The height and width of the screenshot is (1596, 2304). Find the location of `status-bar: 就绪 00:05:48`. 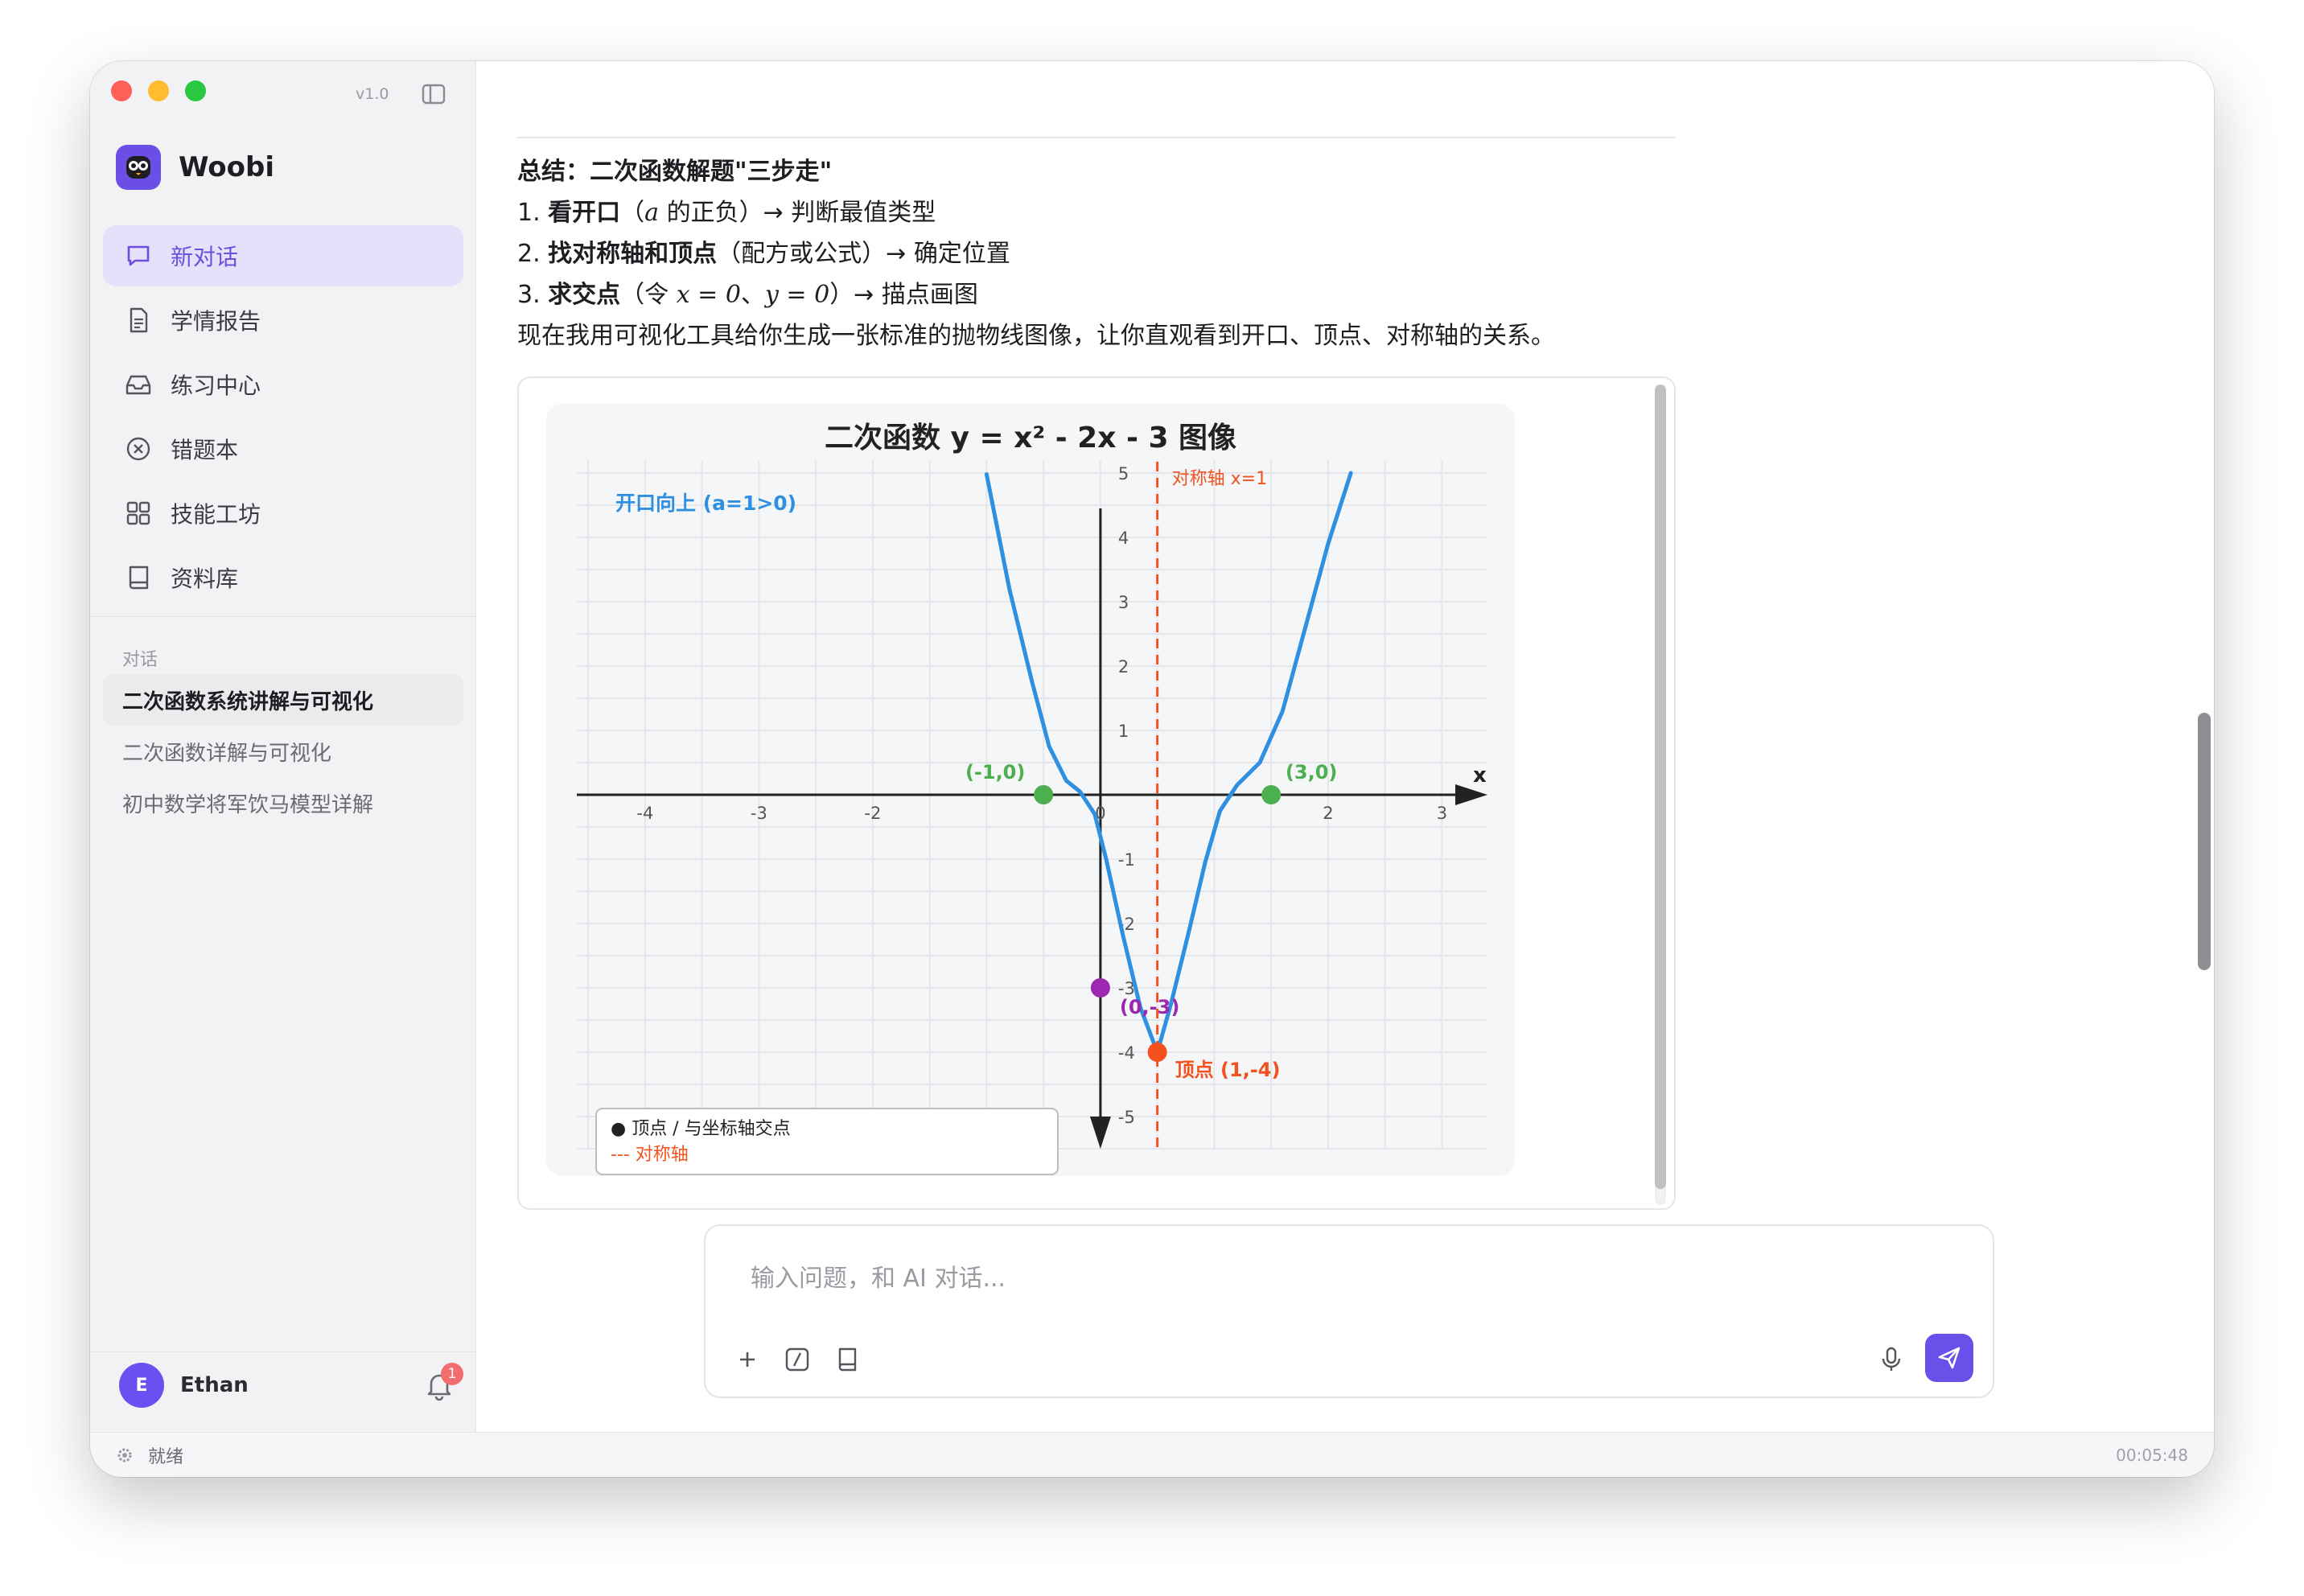

status-bar: 就绪 00:05:48 is located at coordinates (1152, 1454).